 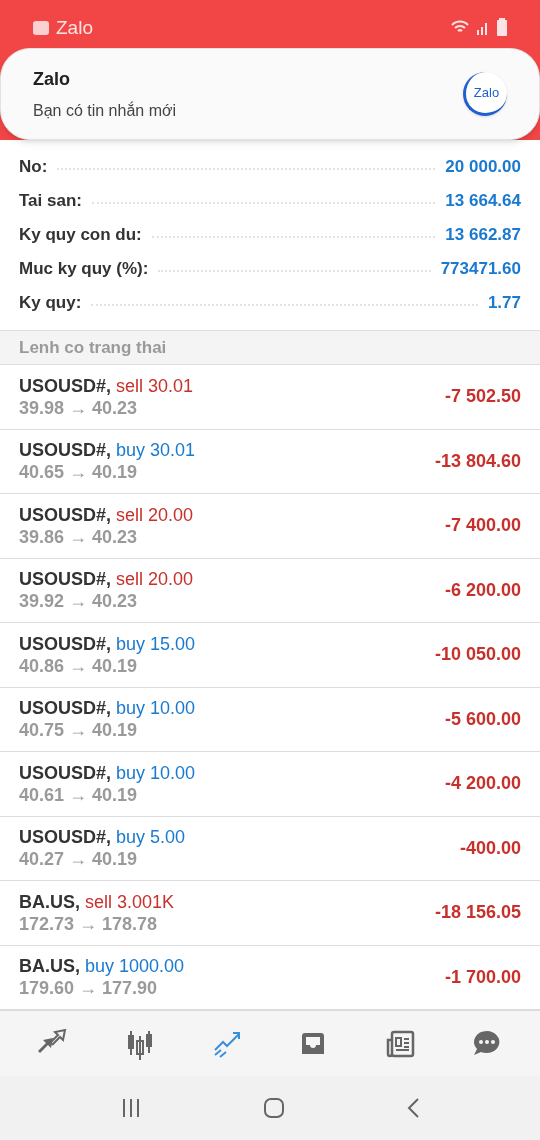 I want to click on battery-icon, so click(x=502, y=27).